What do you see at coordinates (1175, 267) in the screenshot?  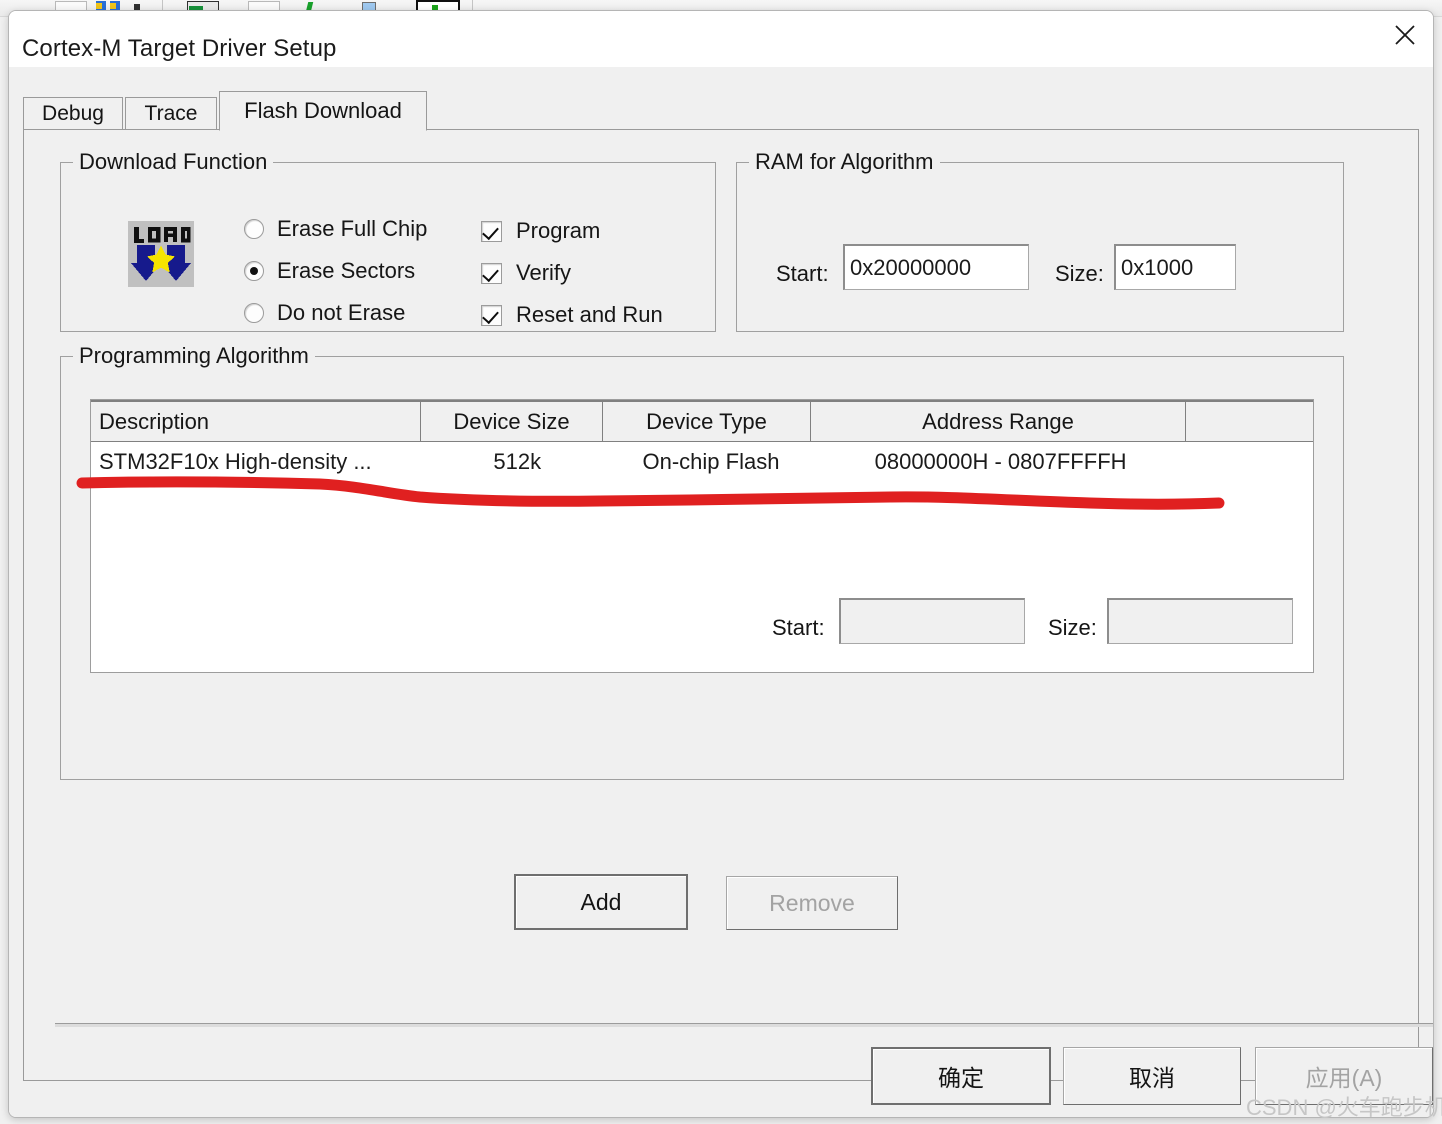 I see `ram-size-input: 0x1000` at bounding box center [1175, 267].